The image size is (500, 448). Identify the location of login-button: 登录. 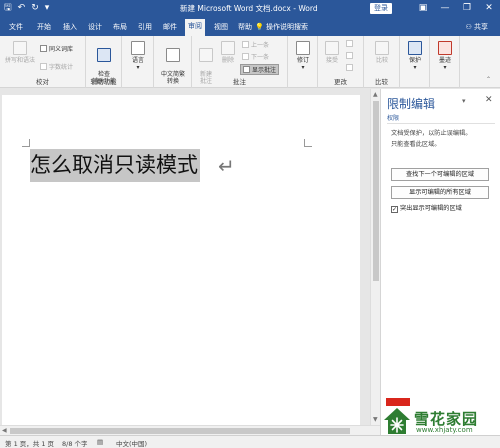
(381, 8).